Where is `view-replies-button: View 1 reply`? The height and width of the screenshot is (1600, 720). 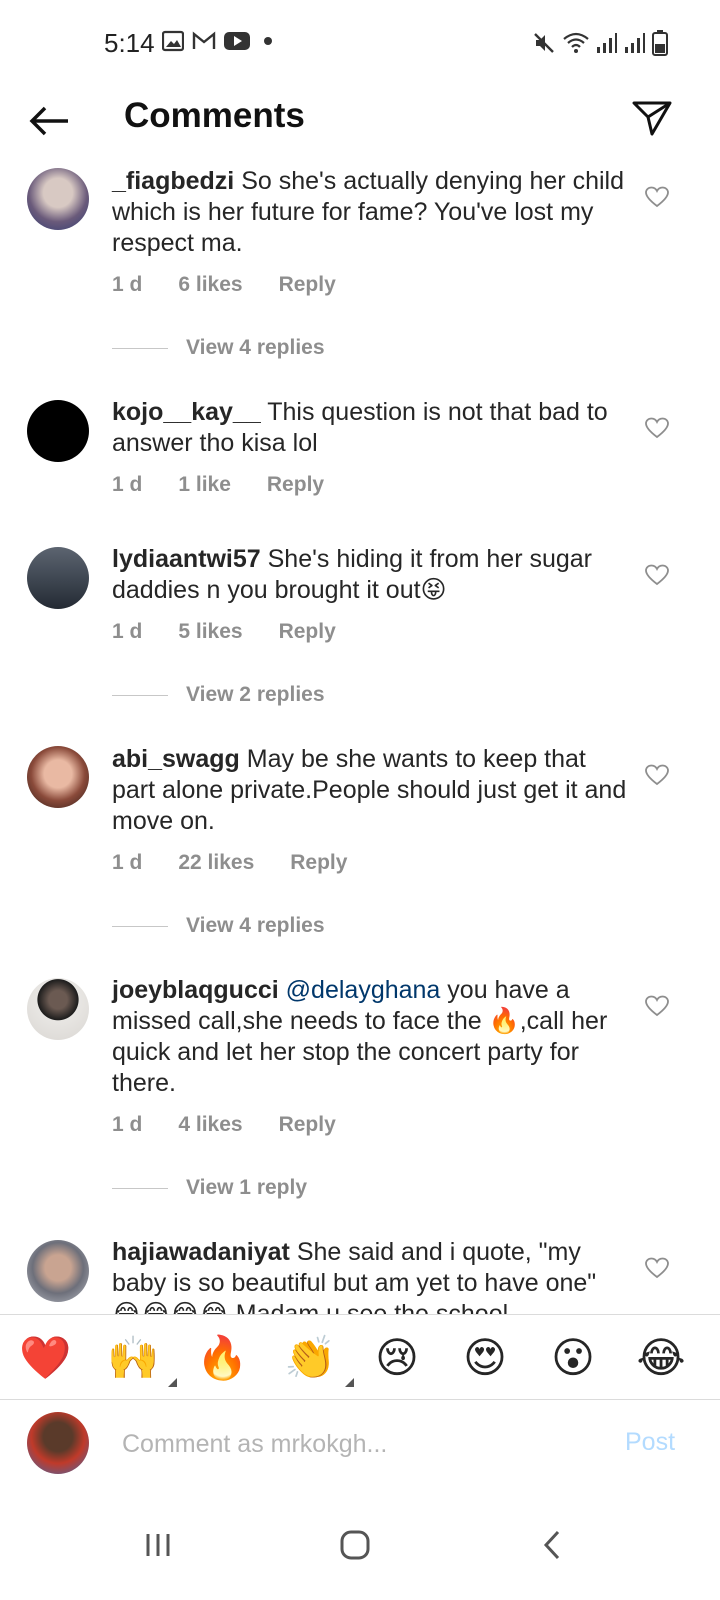 view-replies-button: View 1 reply is located at coordinates (209, 1188).